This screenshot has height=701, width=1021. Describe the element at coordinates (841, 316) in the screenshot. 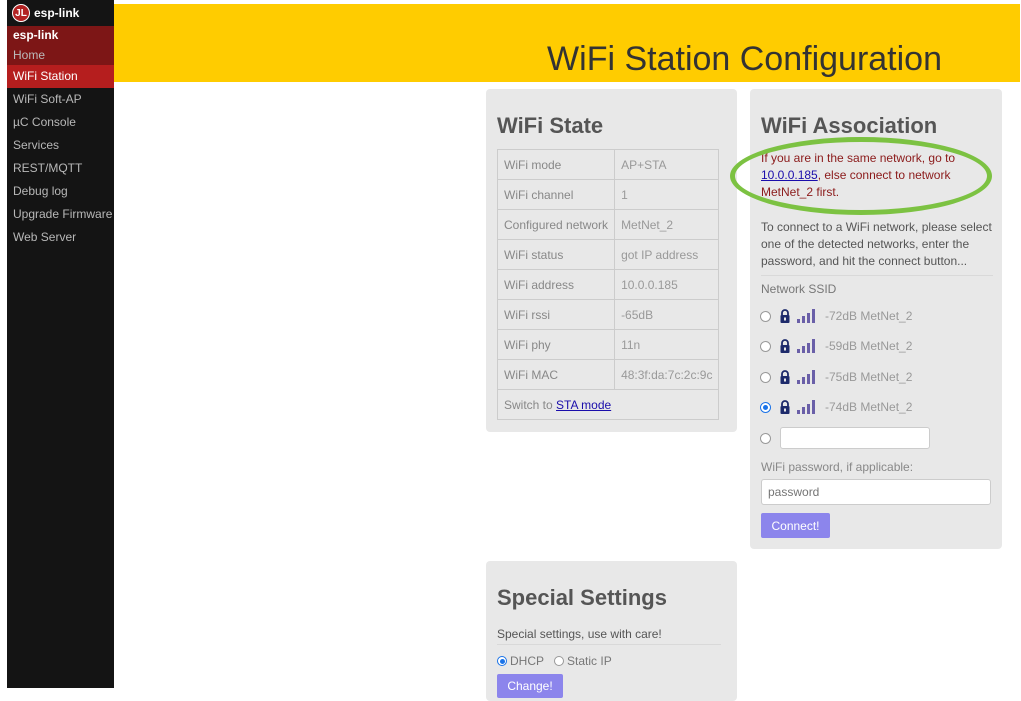

I see `network-rssi: -72dB` at that location.